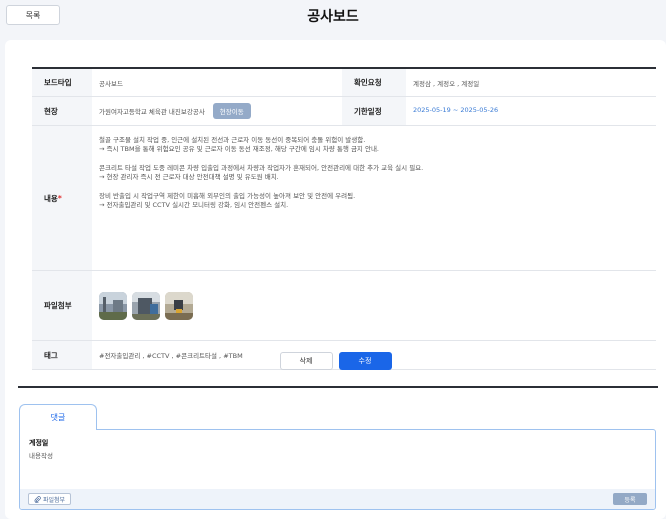  Describe the element at coordinates (337, 499) in the screenshot. I see `comment-footer: 파일첨부 등록` at that location.